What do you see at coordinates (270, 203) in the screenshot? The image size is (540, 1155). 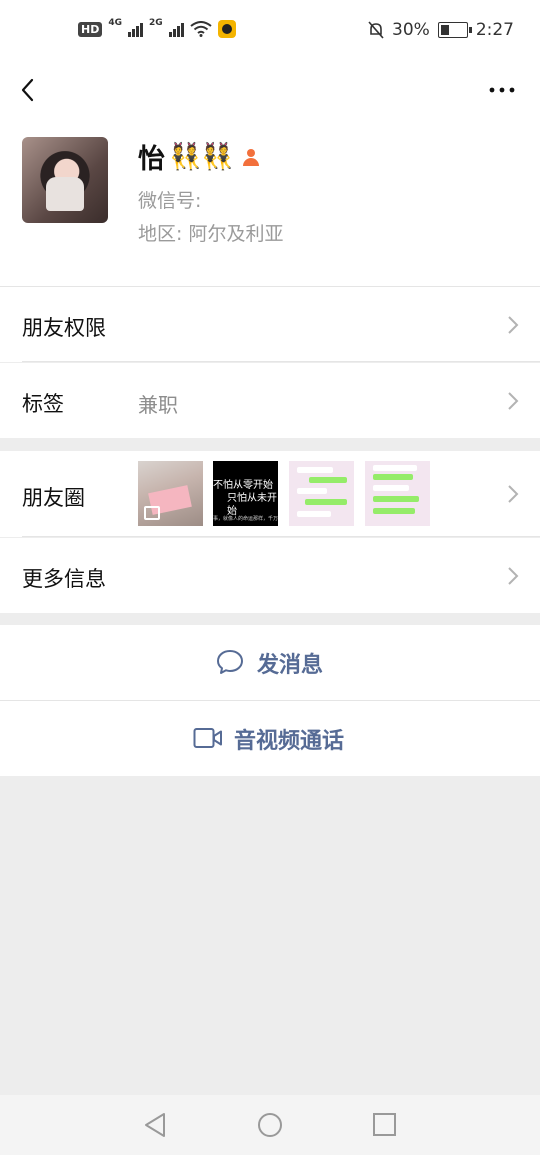 I see `profile-header: 怡 👯👯 微信号: 地区: 阿尔及利亚` at bounding box center [270, 203].